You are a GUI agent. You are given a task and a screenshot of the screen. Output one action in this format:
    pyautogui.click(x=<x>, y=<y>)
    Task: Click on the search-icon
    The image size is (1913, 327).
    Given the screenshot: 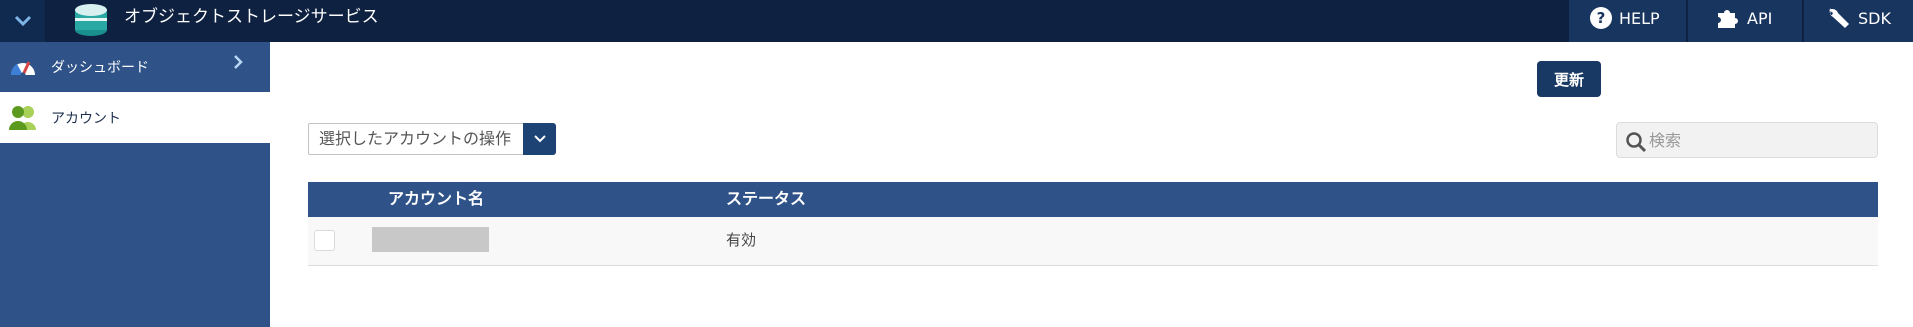 What is the action you would take?
    pyautogui.click(x=1636, y=142)
    